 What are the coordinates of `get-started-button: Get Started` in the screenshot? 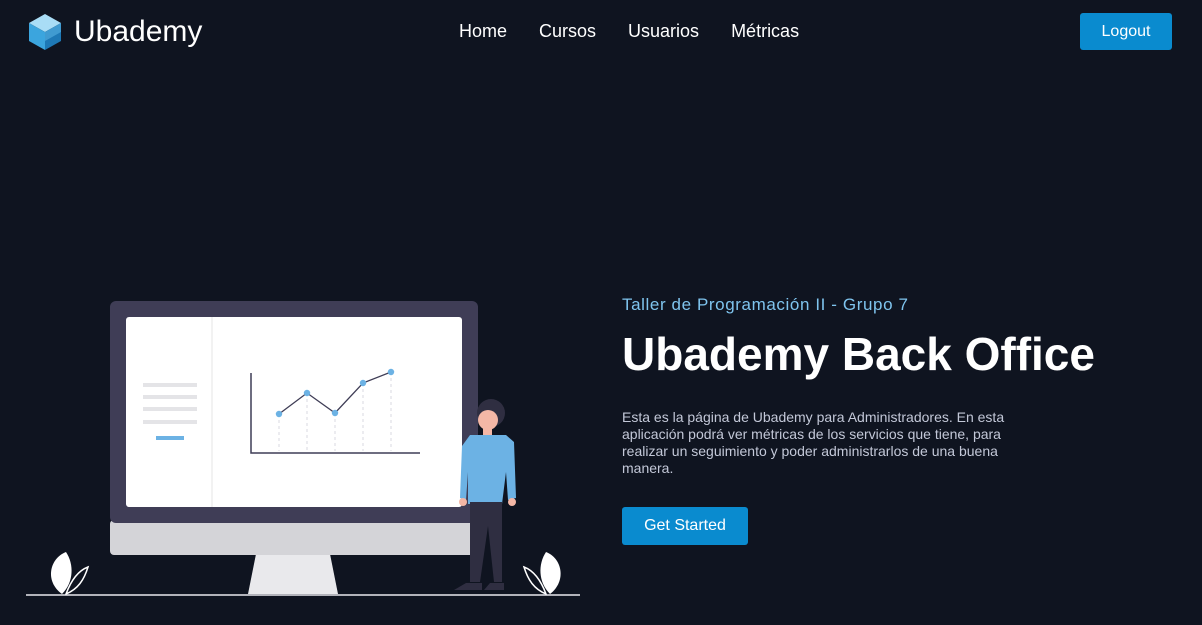 It's located at (685, 526).